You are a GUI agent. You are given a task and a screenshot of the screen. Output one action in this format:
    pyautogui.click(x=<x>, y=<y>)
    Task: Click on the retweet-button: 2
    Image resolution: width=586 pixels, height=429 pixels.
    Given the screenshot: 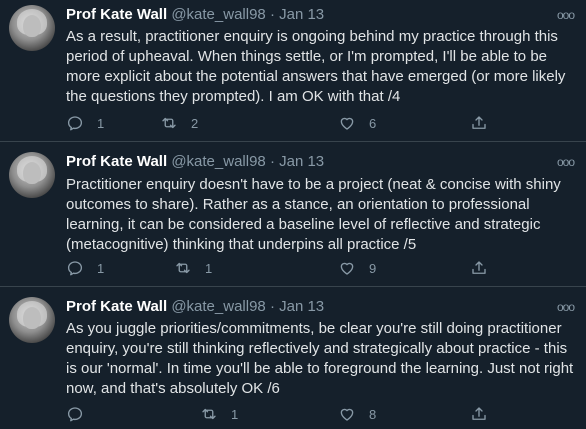 What is the action you would take?
    pyautogui.click(x=179, y=123)
    